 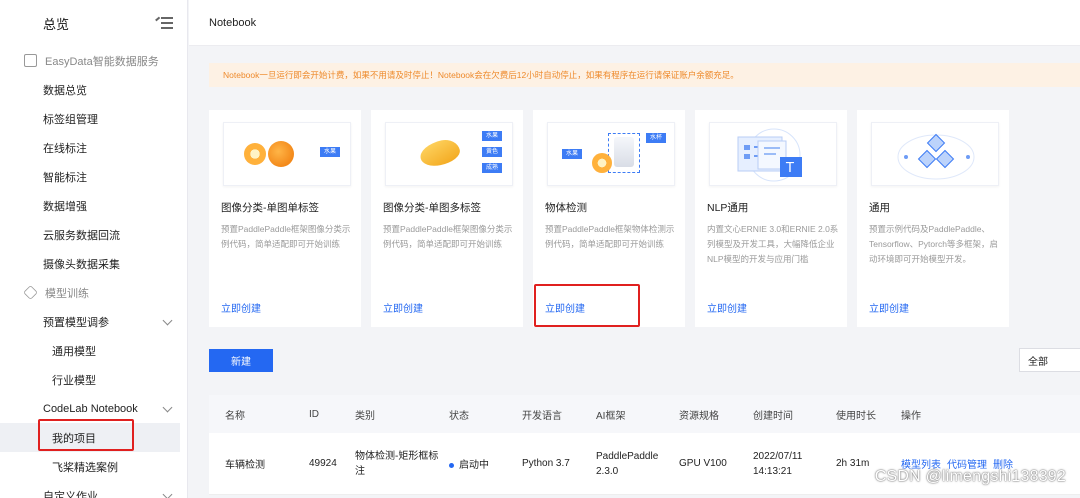 I want to click on col-actions: 操作, so click(x=911, y=416).